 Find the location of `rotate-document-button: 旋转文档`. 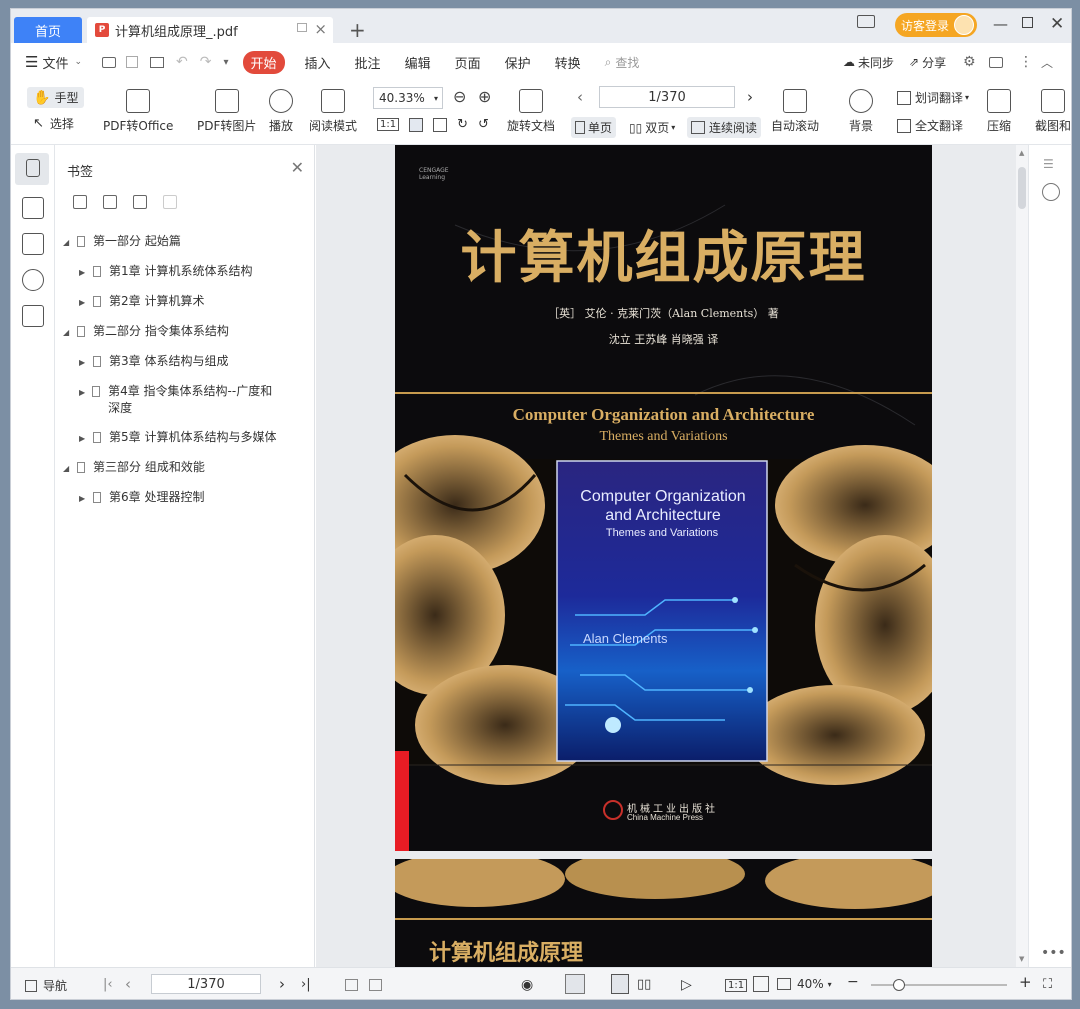

rotate-document-button: 旋转文档 is located at coordinates (531, 111).